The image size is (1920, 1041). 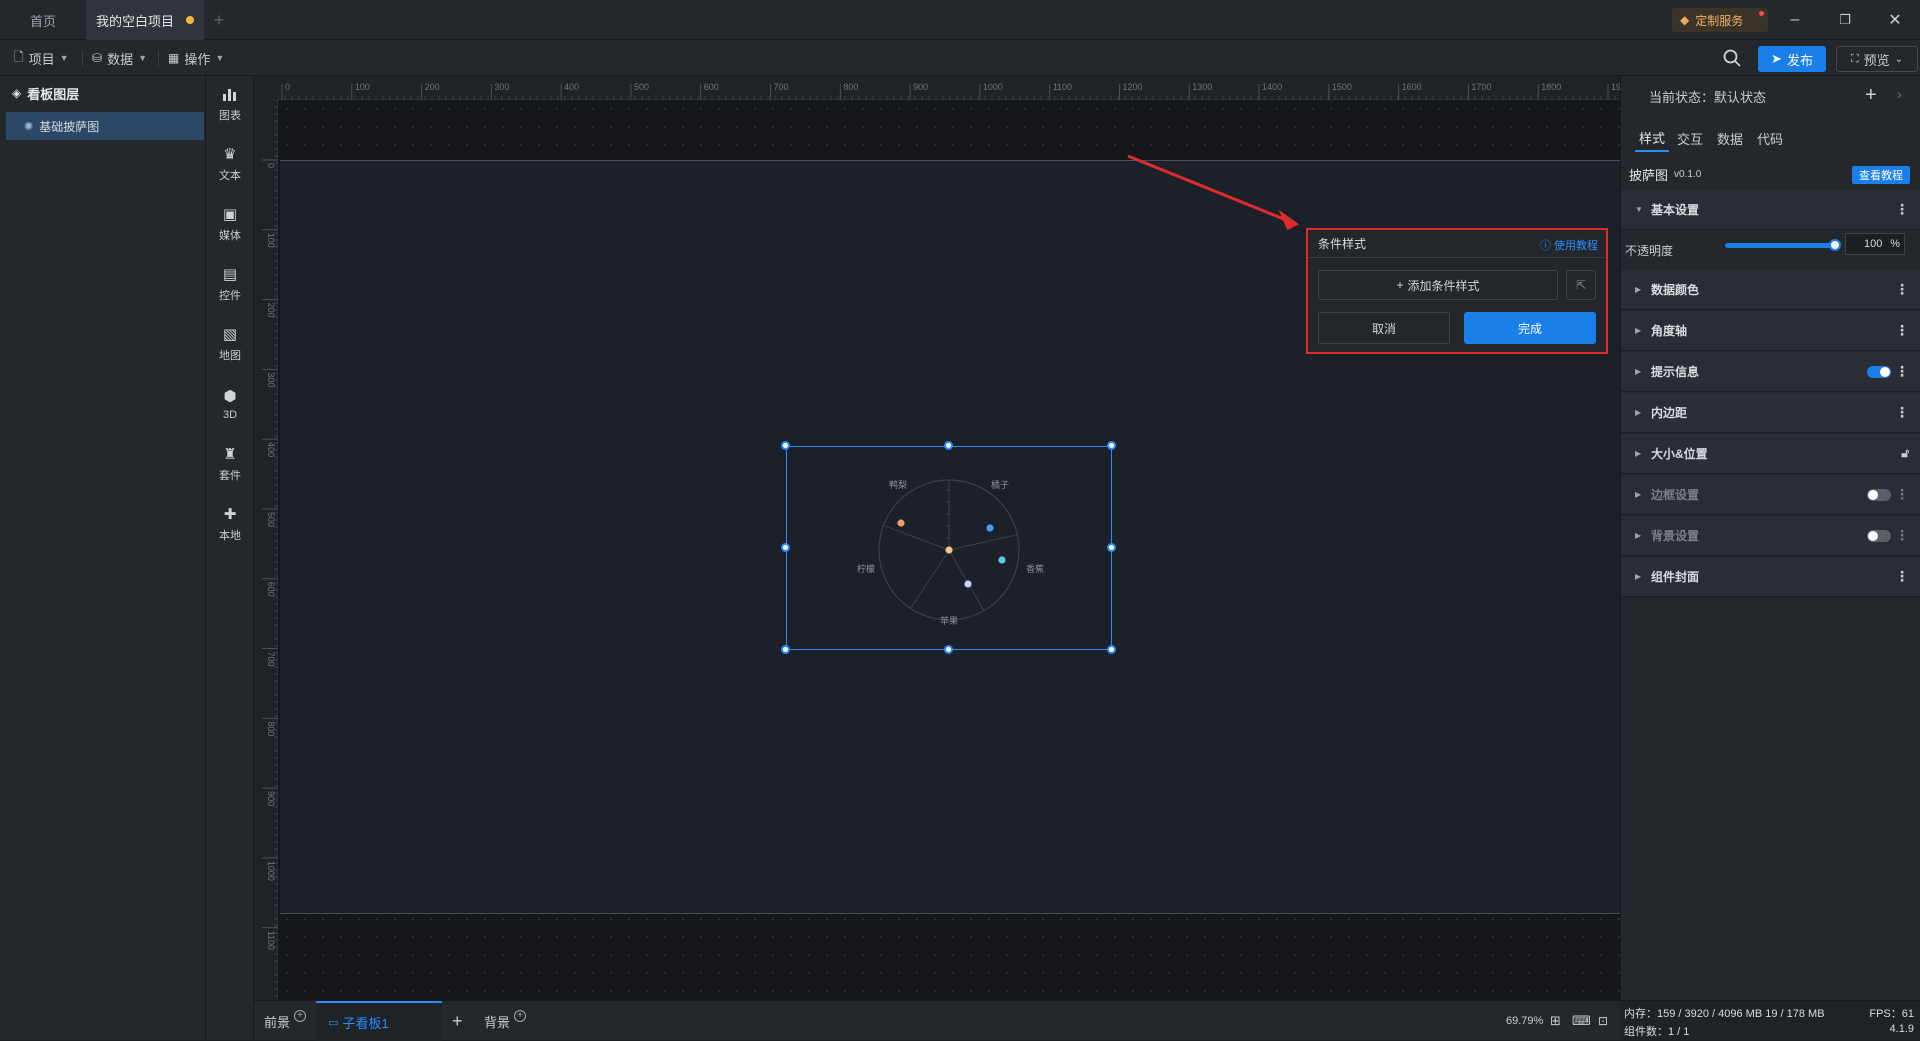 I want to click on help-link: ⓘ 使用教程, so click(x=1569, y=245).